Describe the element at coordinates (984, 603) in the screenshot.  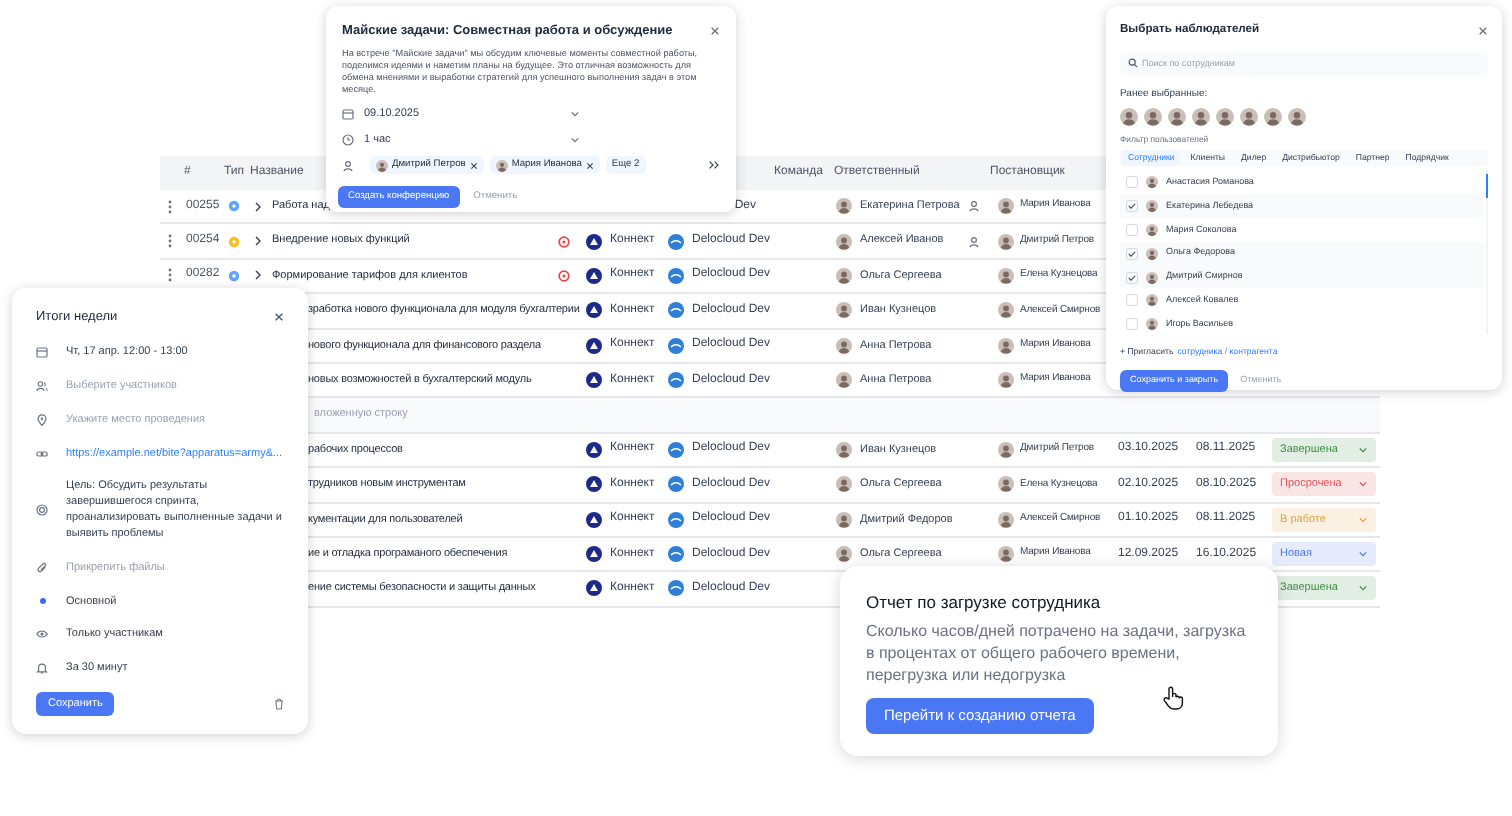
I see `card-title: Отчет по загрузке сотрудника` at that location.